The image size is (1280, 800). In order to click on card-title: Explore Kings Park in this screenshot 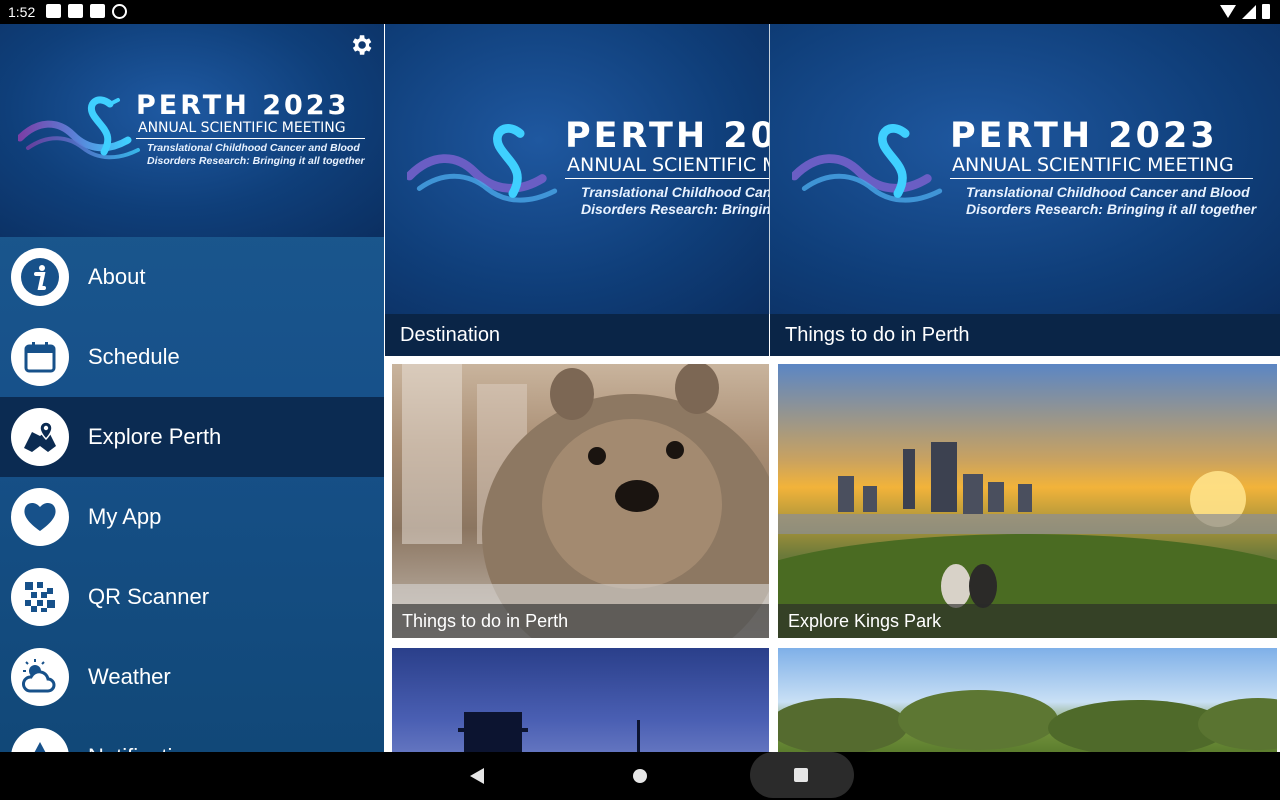, I will do `click(865, 620)`.